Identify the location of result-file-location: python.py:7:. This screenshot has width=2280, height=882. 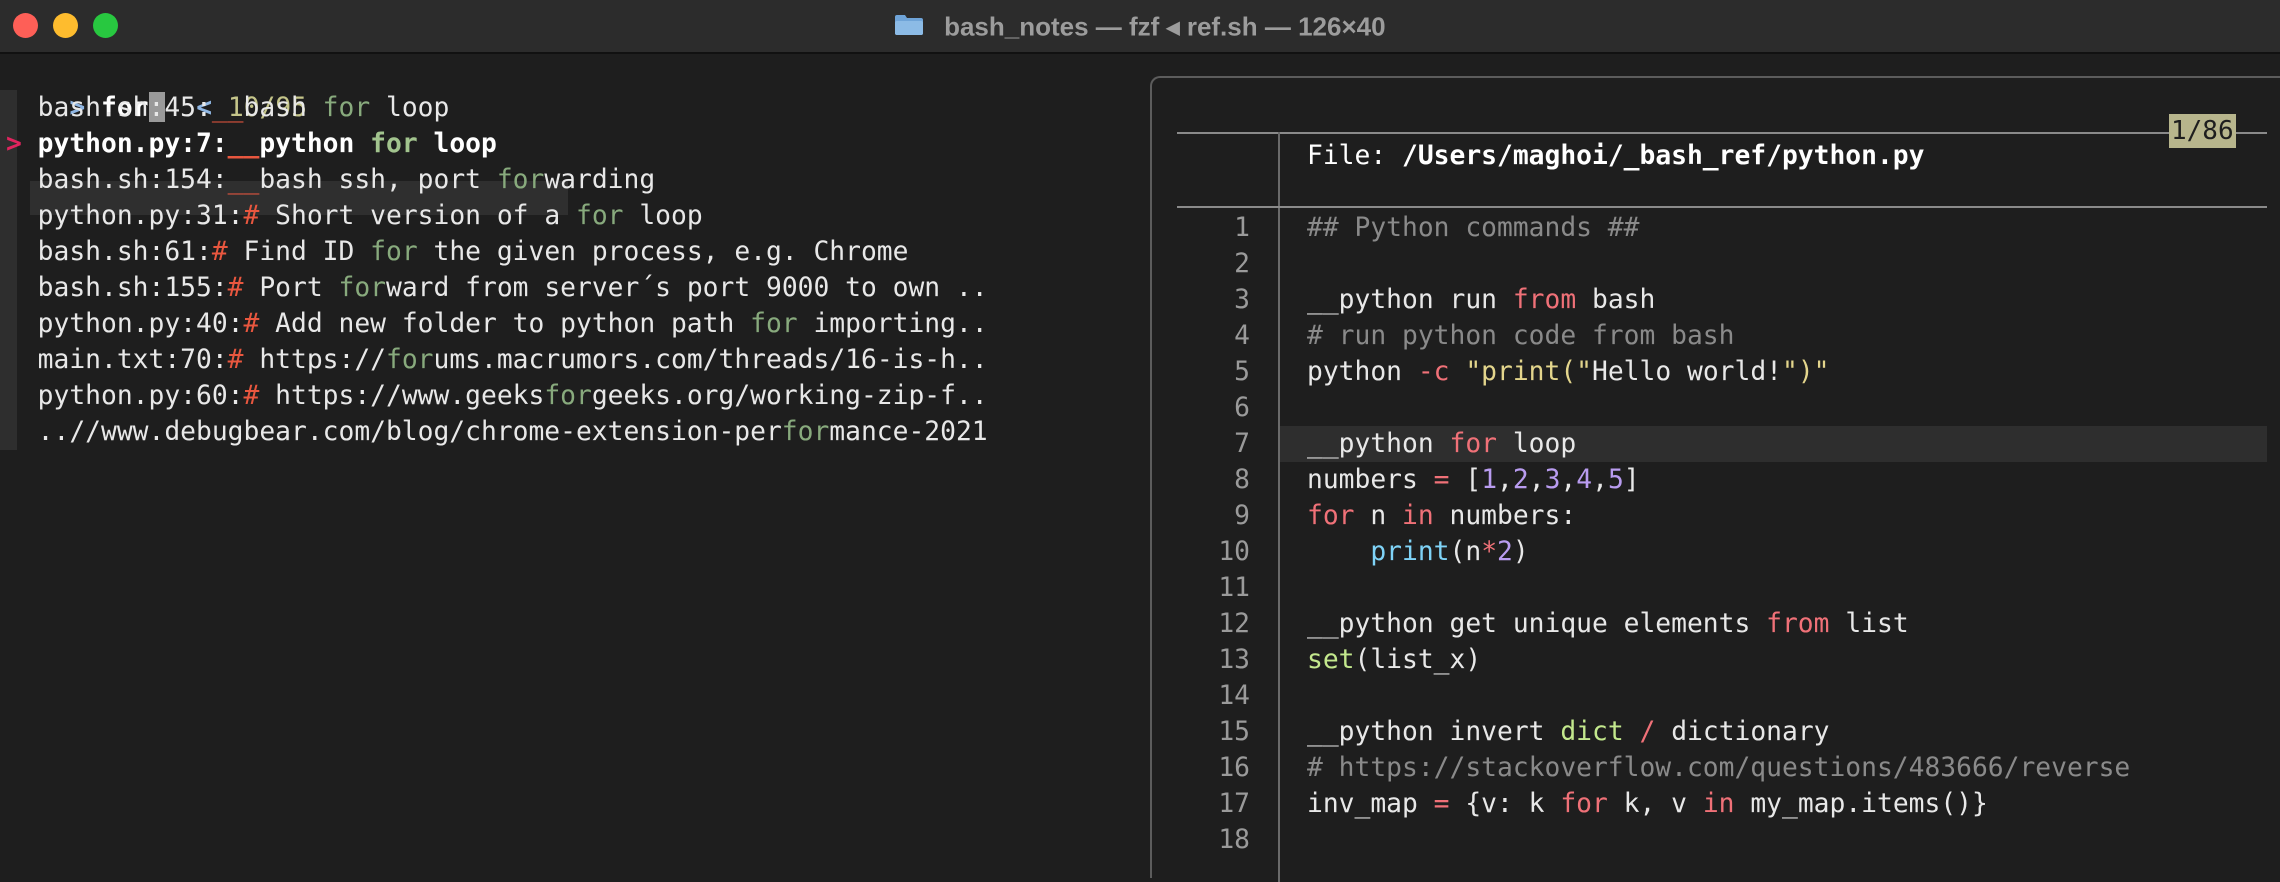
(132, 144).